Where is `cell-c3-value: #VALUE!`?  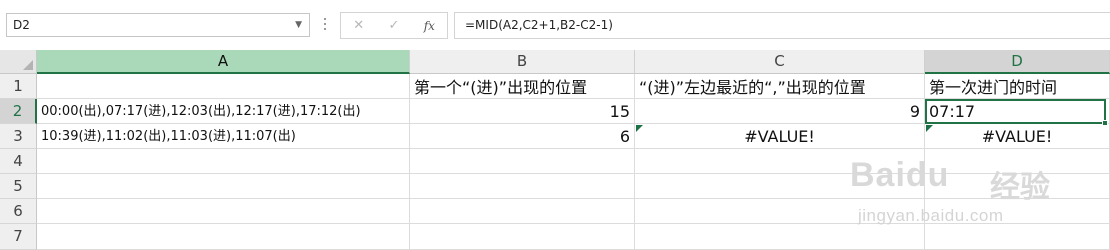 cell-c3-value: #VALUE! is located at coordinates (779, 136).